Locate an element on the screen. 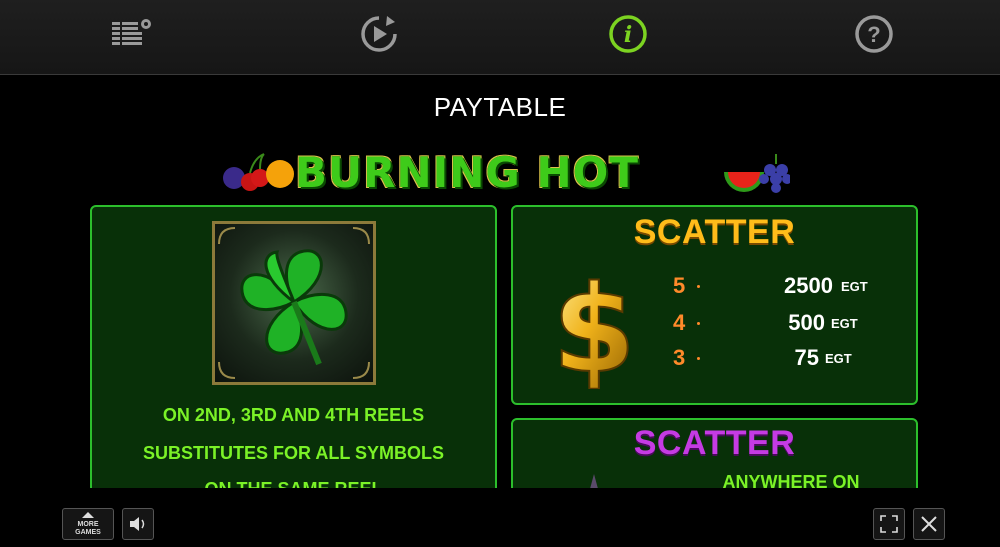 Image resolution: width=1000 pixels, height=547 pixels. more-games-label: MORE GAMES is located at coordinates (88, 524).